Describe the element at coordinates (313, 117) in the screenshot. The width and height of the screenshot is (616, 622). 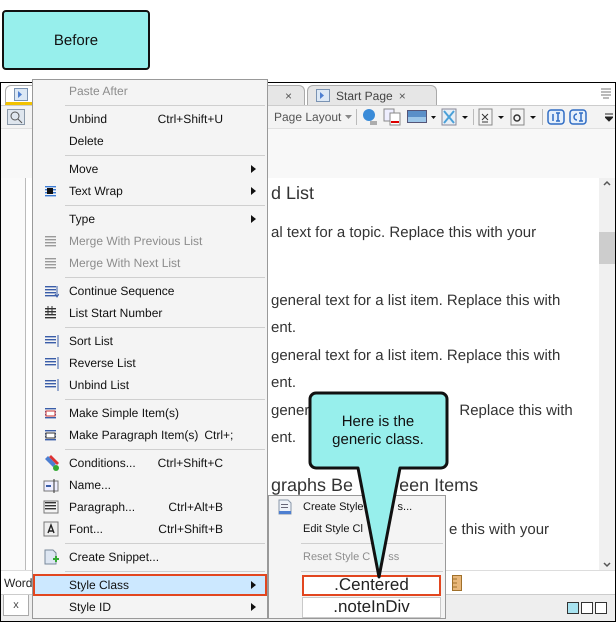
I see `page-layout-dropdown: Page Layout` at that location.